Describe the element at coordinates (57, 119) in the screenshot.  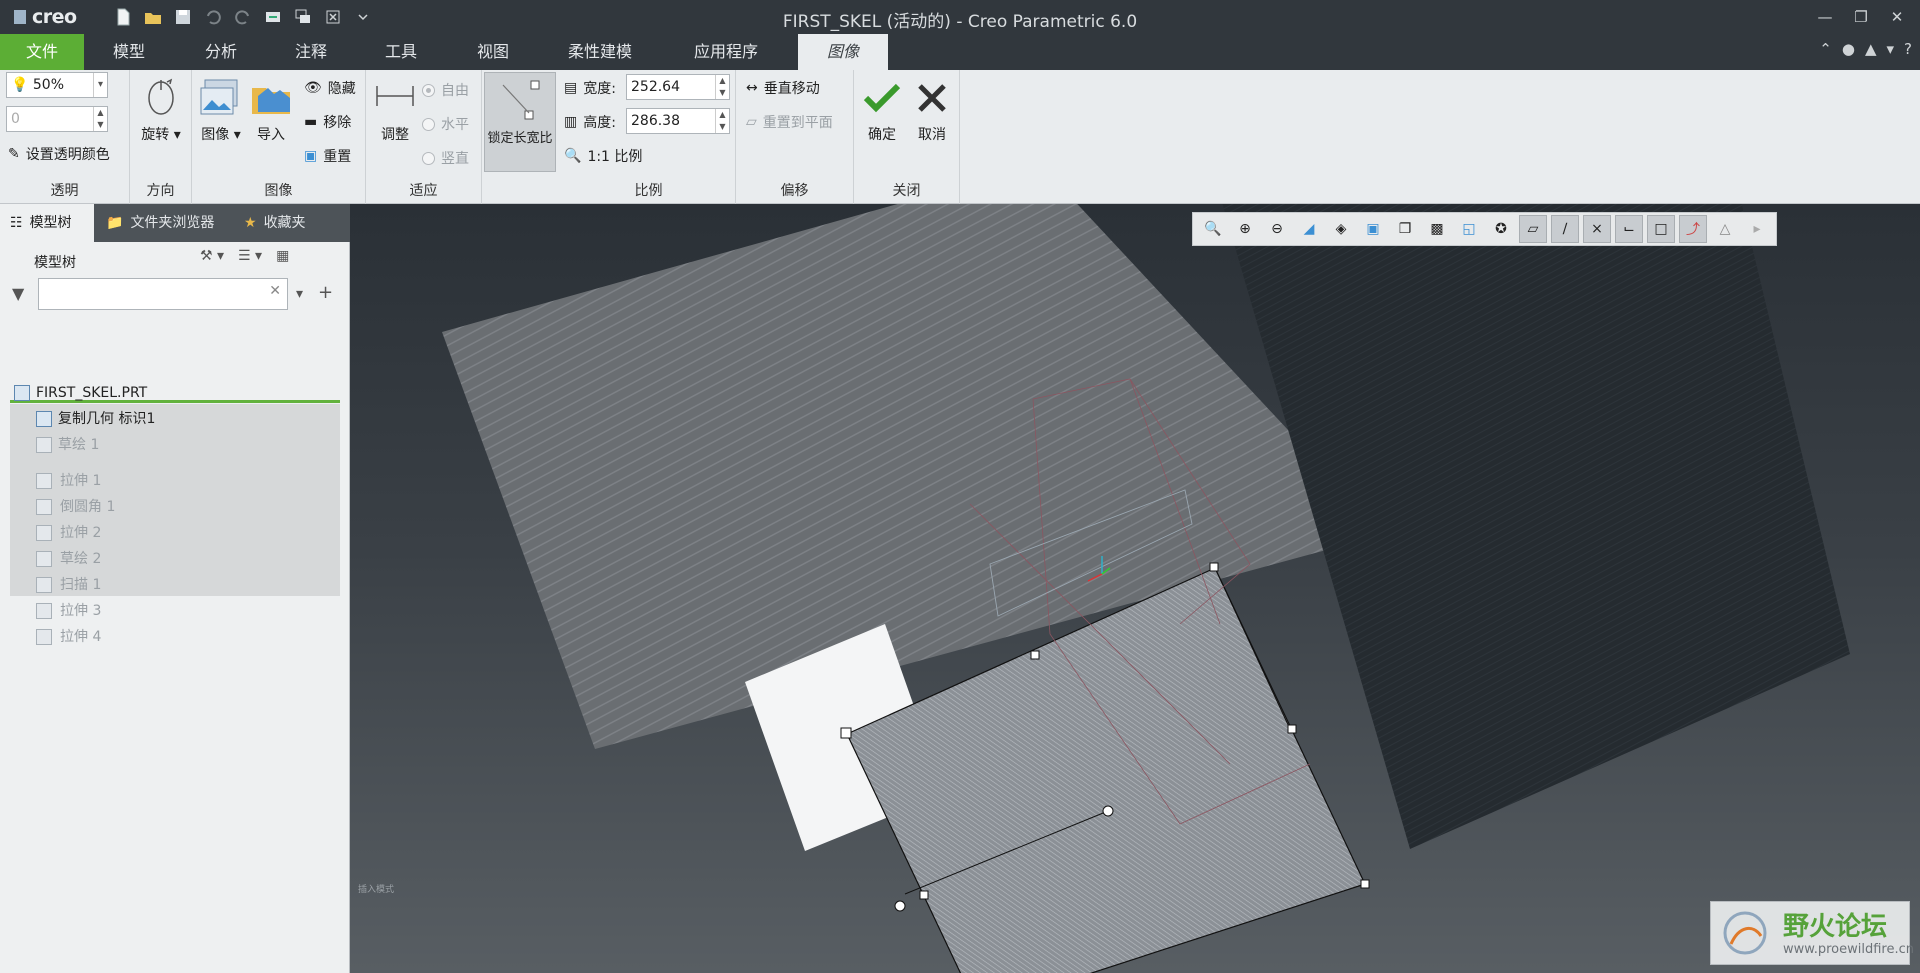
I see `transparency-second-field: 0 ▲ ▼` at that location.